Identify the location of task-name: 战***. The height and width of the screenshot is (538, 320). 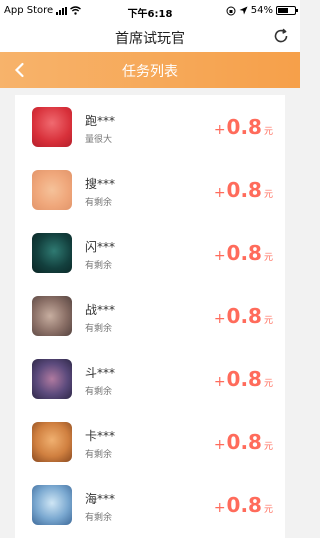
(100, 310).